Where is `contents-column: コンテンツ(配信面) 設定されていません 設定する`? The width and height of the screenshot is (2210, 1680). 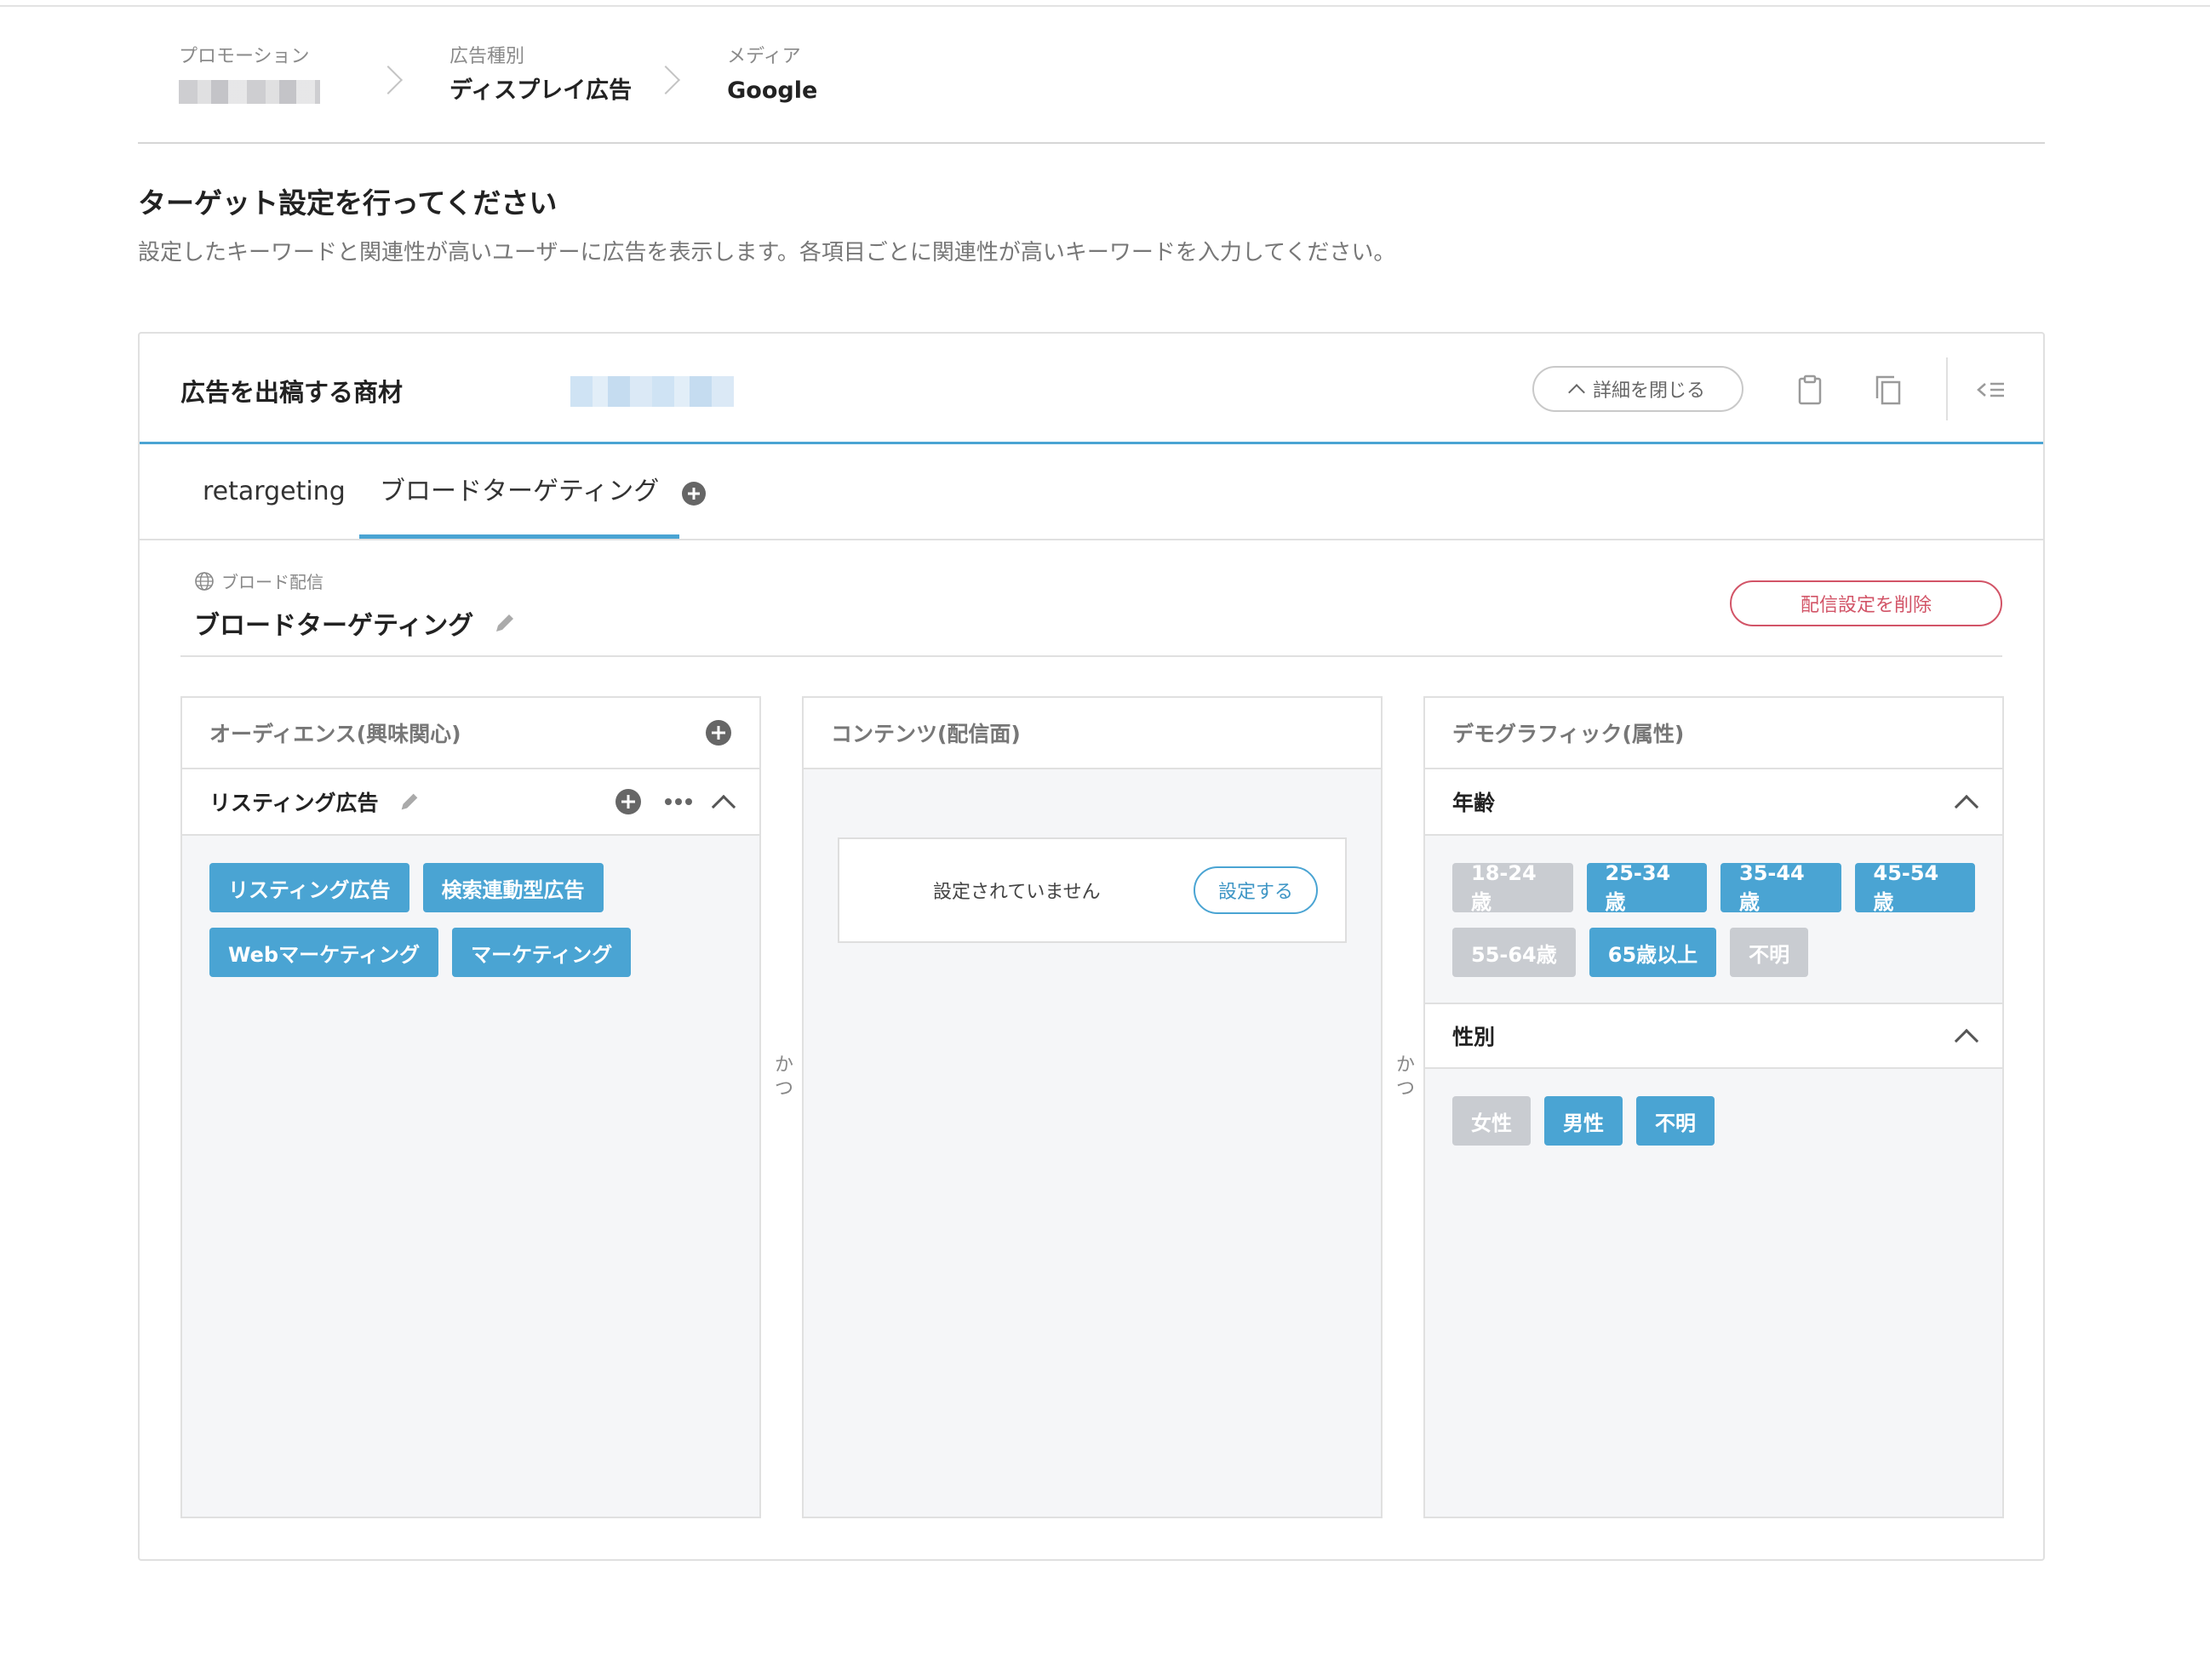
contents-column: コンテンツ(配信面) 設定されていません 設定する is located at coordinates (1092, 1107).